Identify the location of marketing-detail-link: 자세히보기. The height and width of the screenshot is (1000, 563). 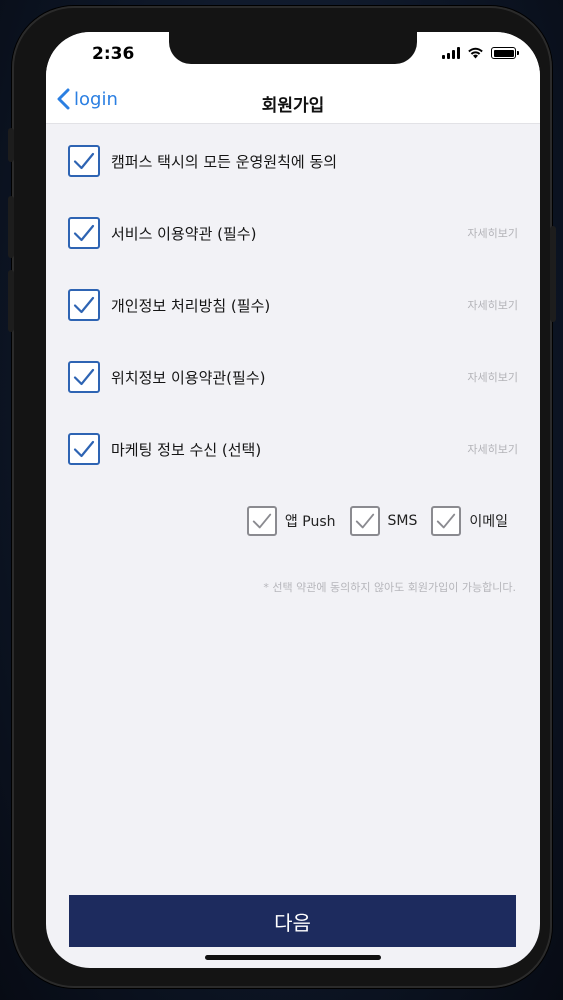
(492, 449).